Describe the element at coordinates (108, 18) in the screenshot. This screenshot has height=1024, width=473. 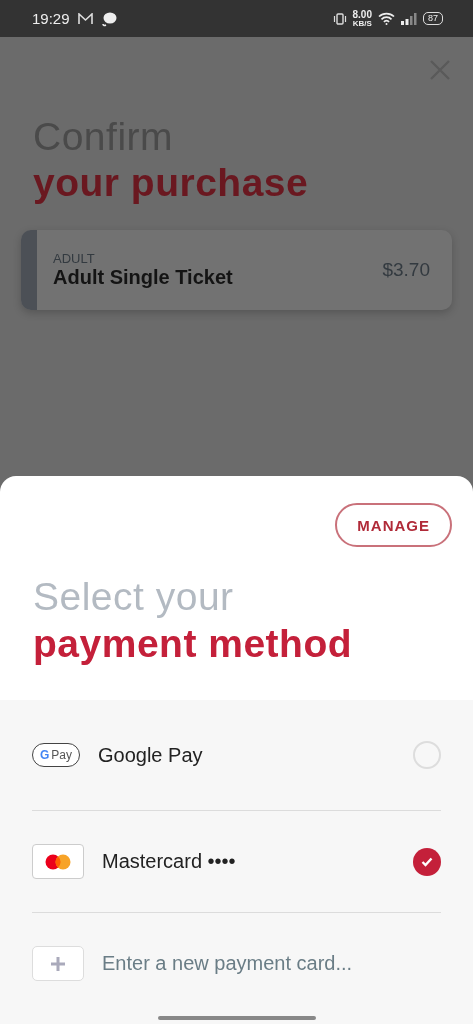
I see `chat-icon` at that location.